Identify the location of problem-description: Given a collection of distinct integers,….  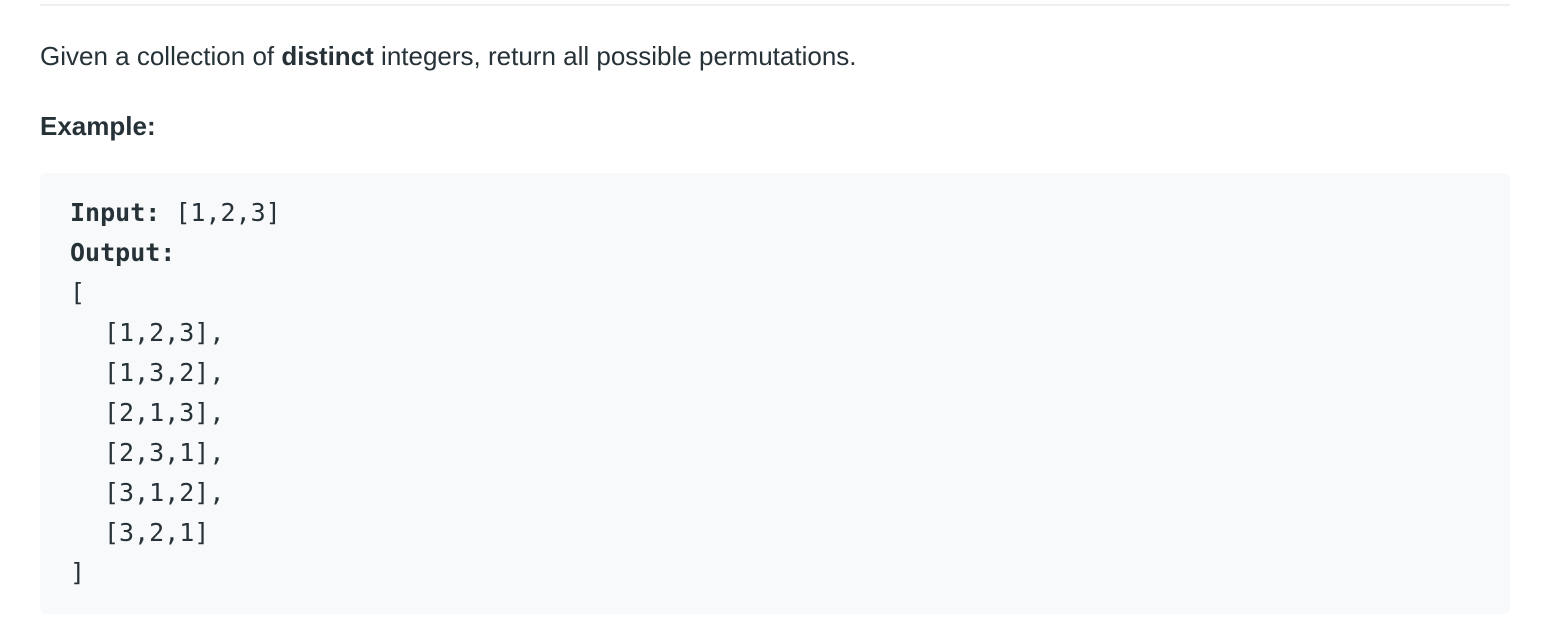
(448, 56).